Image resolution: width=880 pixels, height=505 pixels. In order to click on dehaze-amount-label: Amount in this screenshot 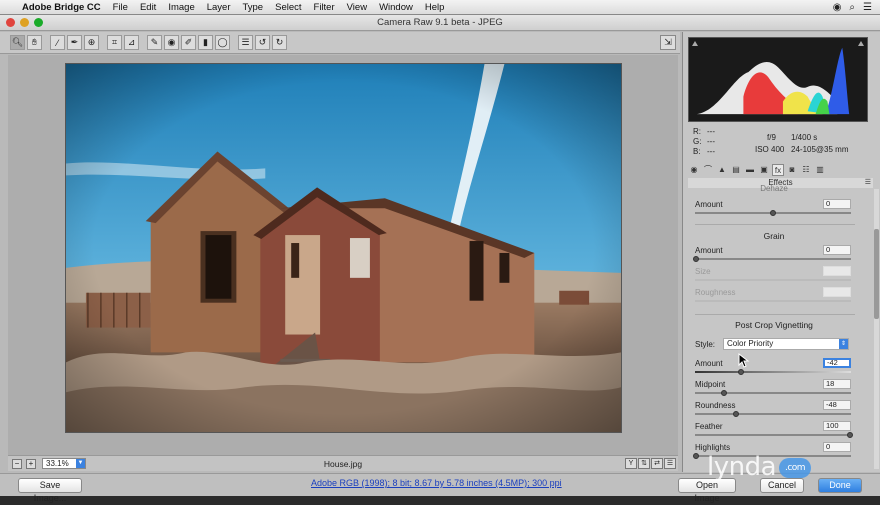, I will do `click(709, 204)`.